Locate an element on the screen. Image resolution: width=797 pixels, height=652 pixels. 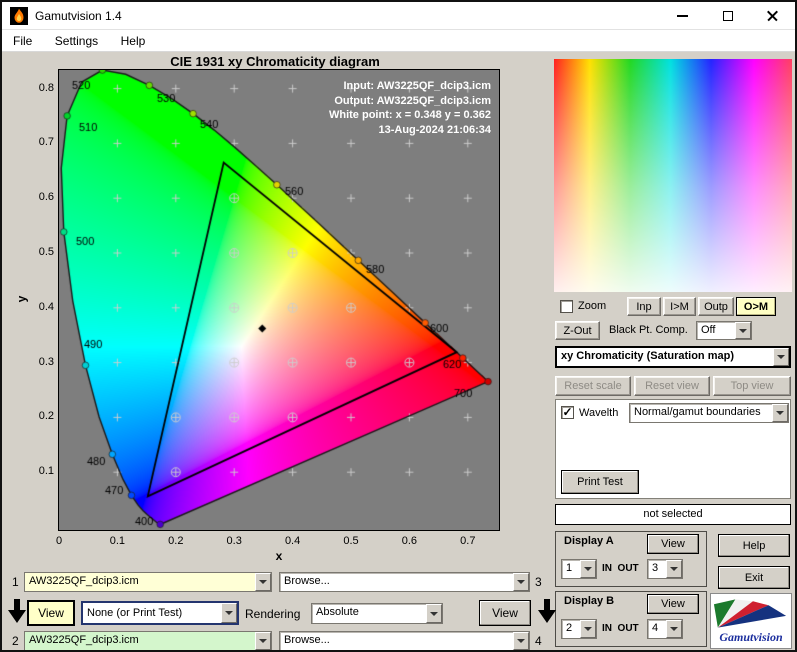
display-b-out-select: 4 is located at coordinates (665, 629).